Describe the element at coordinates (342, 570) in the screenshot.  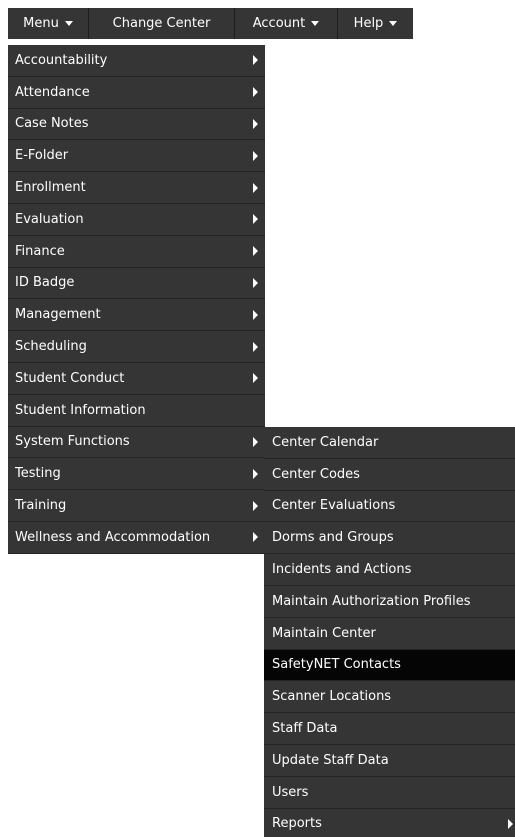
I see `submenu-item-item-label: Incidents and Actions` at that location.